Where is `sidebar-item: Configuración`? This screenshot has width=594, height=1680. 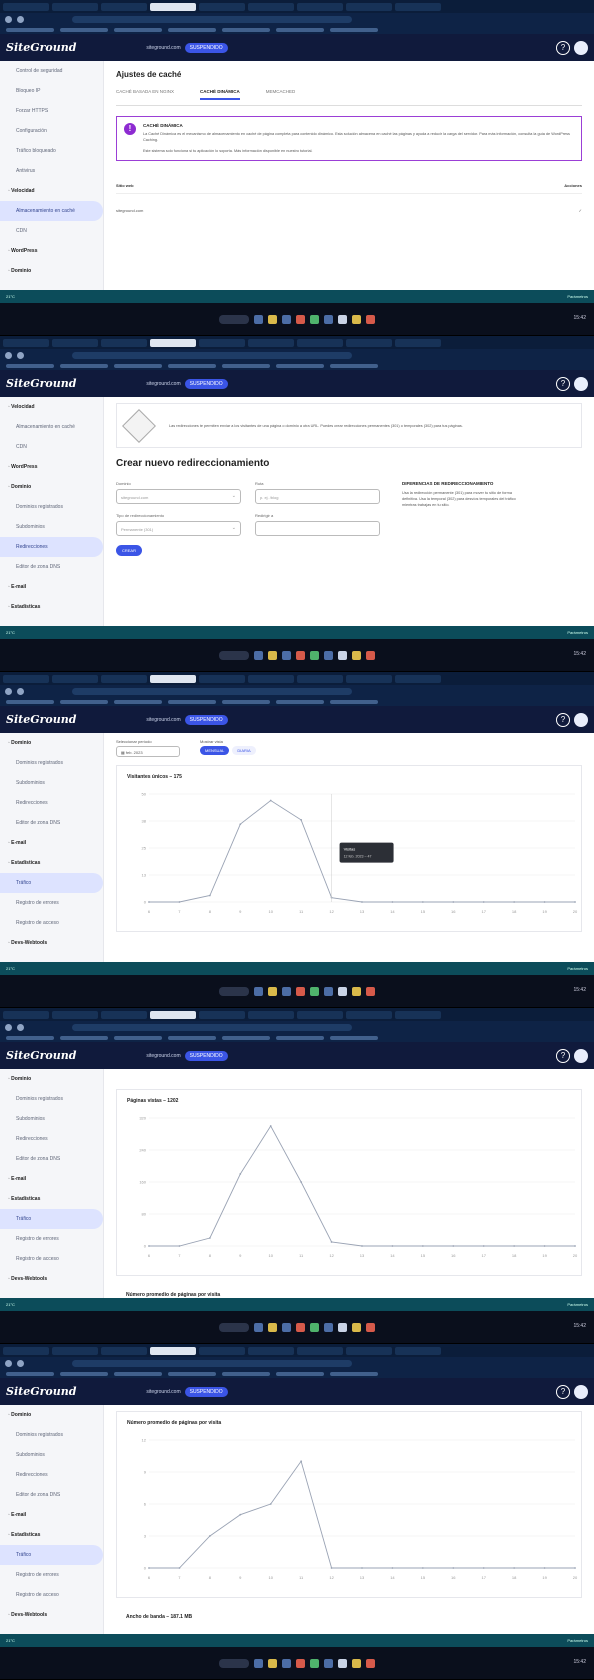
sidebar-item: Configuración is located at coordinates (51, 131).